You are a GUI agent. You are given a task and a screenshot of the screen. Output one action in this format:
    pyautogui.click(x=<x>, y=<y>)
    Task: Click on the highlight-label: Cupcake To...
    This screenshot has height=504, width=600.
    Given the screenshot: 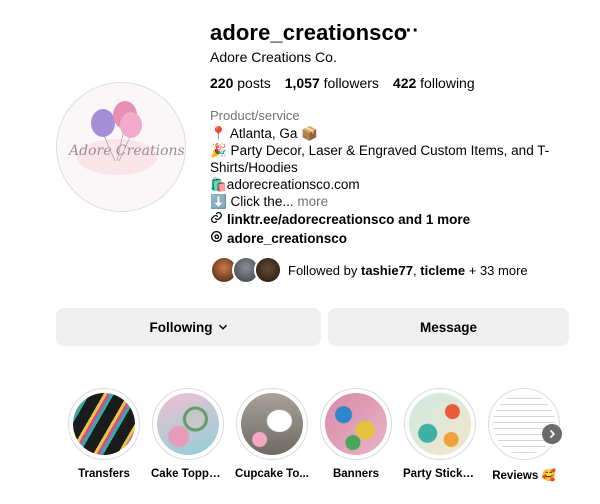 What is the action you would take?
    pyautogui.click(x=272, y=474)
    